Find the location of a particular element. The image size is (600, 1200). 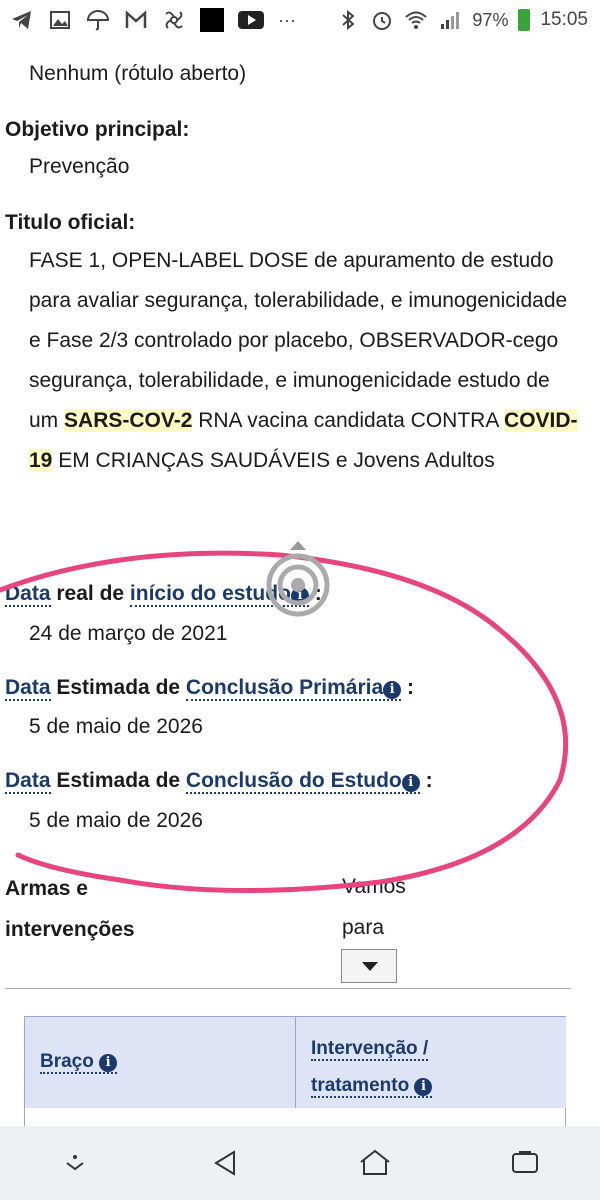

home-icon is located at coordinates (375, 1162).